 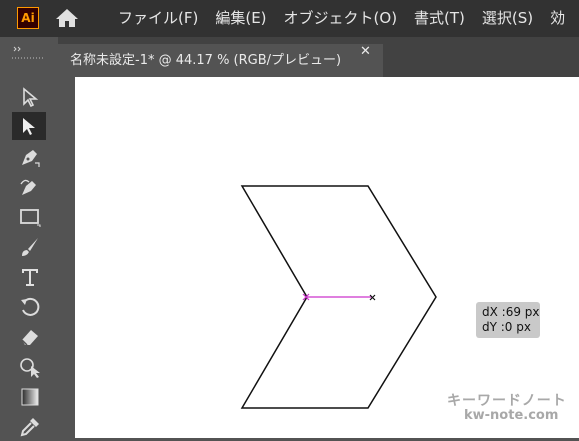 What do you see at coordinates (506, 327) in the screenshot?
I see `tooltip-dy: dY :0 px` at bounding box center [506, 327].